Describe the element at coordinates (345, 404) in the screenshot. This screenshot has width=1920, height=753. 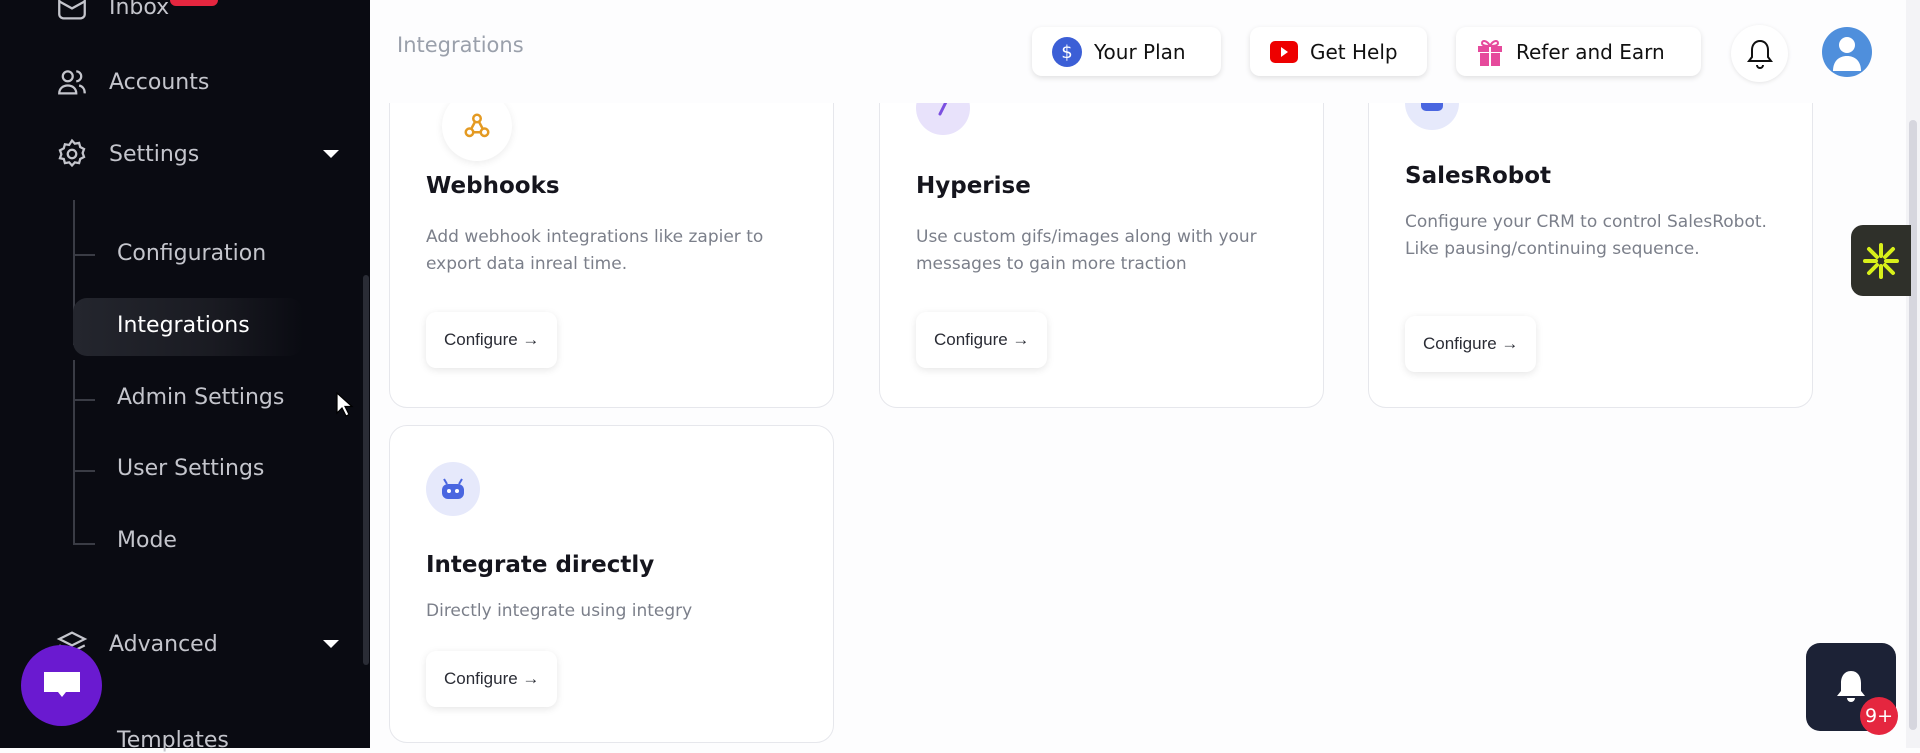
I see `mouse-cursor-icon` at that location.